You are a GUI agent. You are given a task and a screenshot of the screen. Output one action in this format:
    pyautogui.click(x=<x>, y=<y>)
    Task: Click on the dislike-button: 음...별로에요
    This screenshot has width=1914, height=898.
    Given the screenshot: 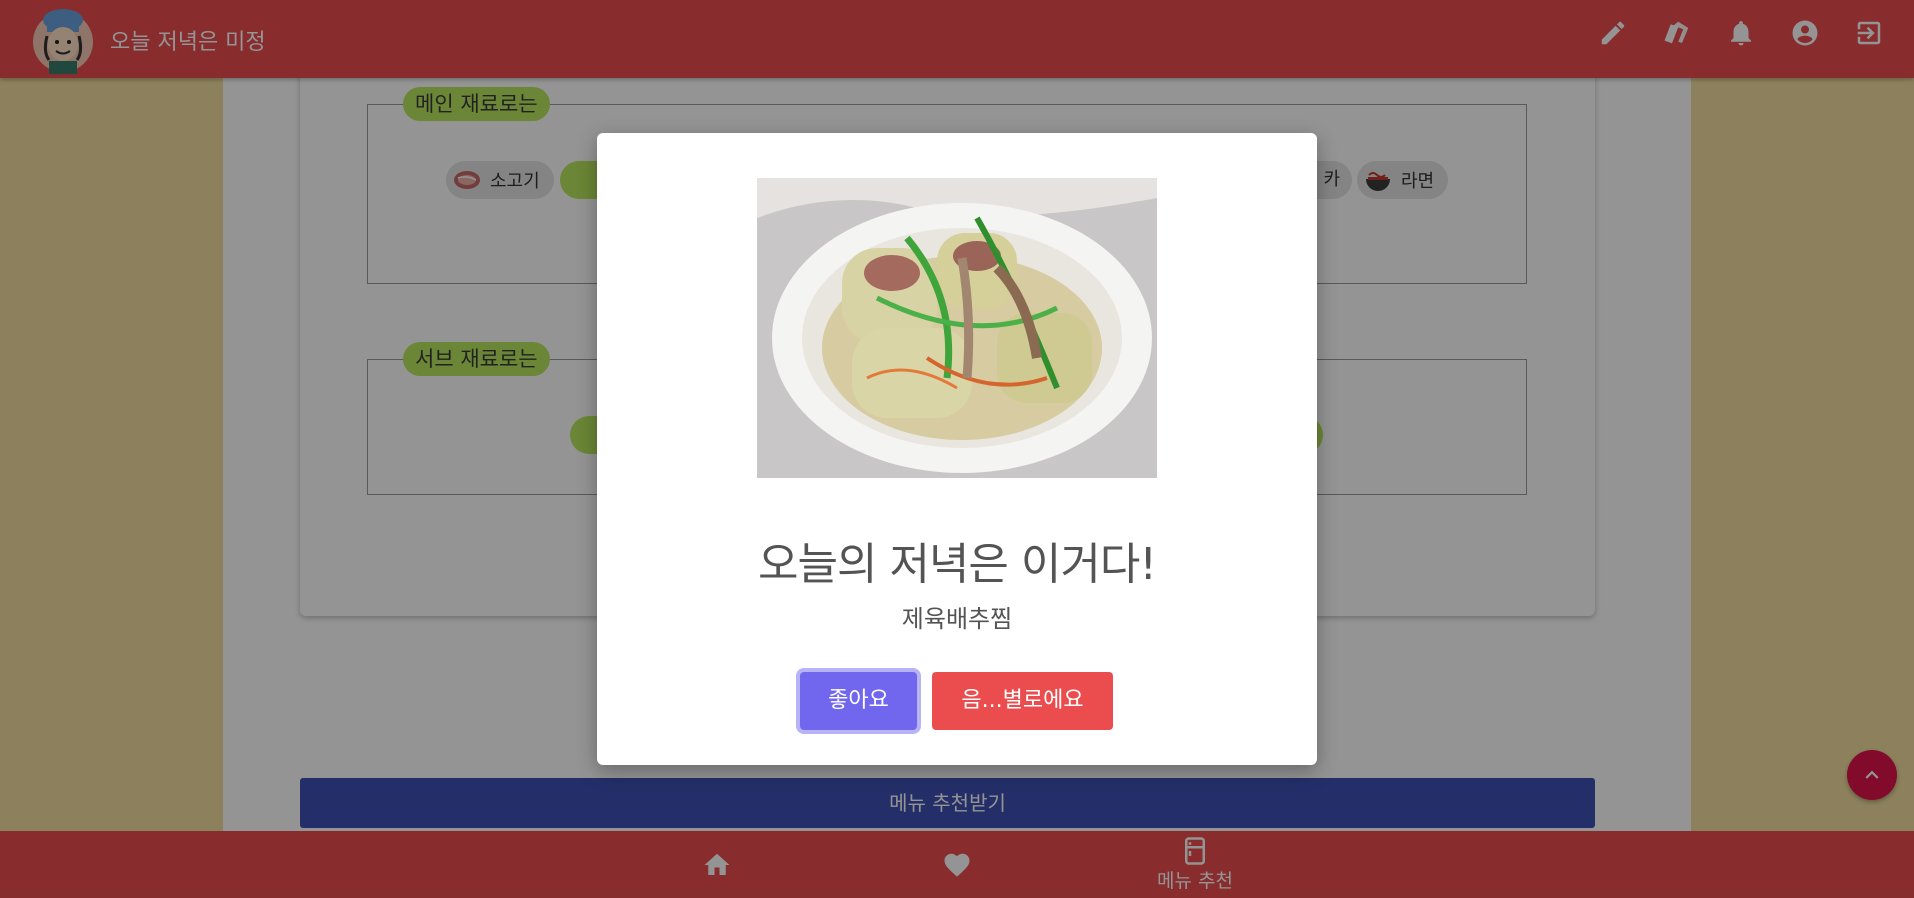 What is the action you would take?
    pyautogui.click(x=1022, y=701)
    